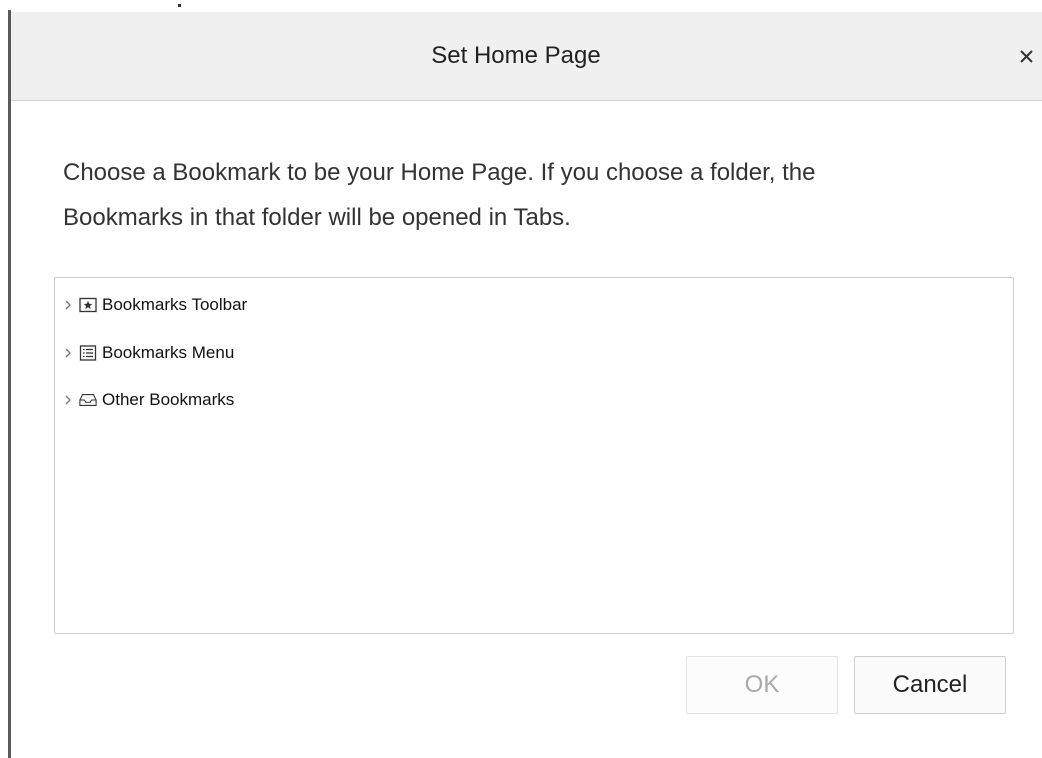  I want to click on tree-item-label: Bookmarks Menu, so click(168, 352).